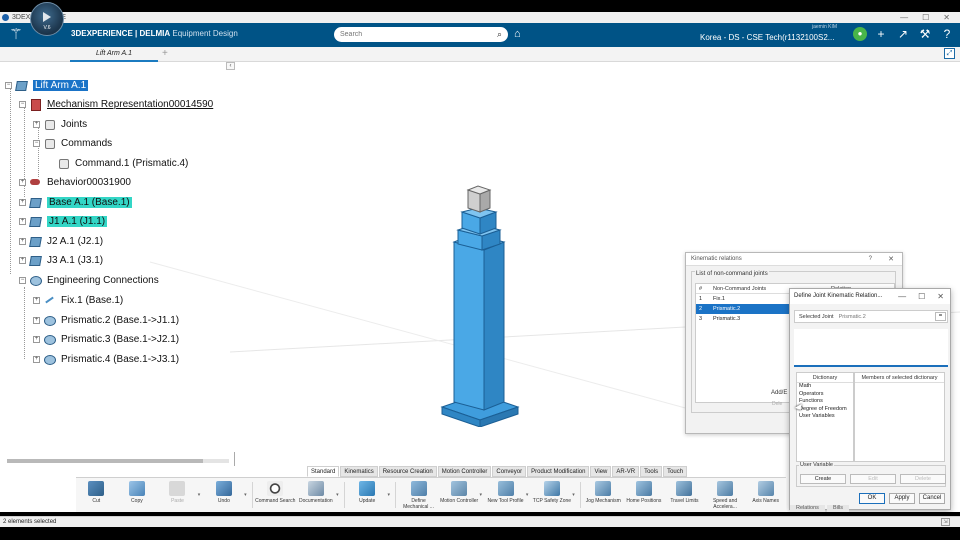 This screenshot has width=960, height=540. What do you see at coordinates (765, 495) in the screenshot?
I see `axis-names-button: Axis Names` at bounding box center [765, 495].